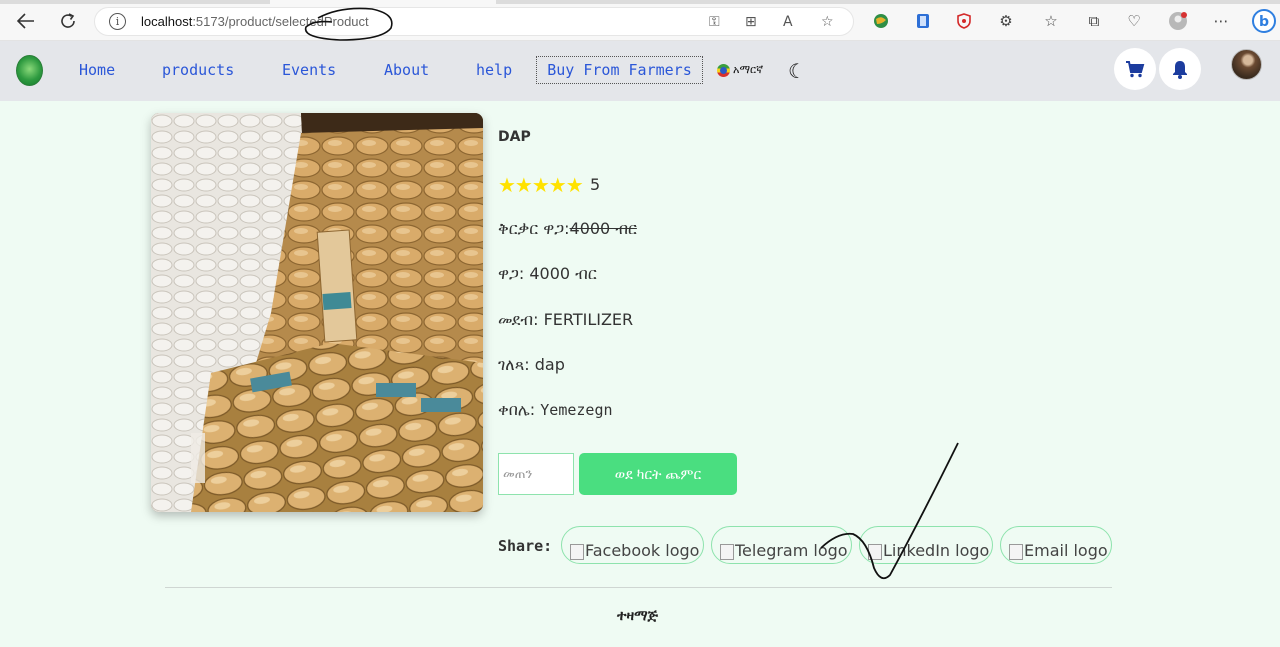 The width and height of the screenshot is (1280, 647). I want to click on user-avatar, so click(1246, 64).